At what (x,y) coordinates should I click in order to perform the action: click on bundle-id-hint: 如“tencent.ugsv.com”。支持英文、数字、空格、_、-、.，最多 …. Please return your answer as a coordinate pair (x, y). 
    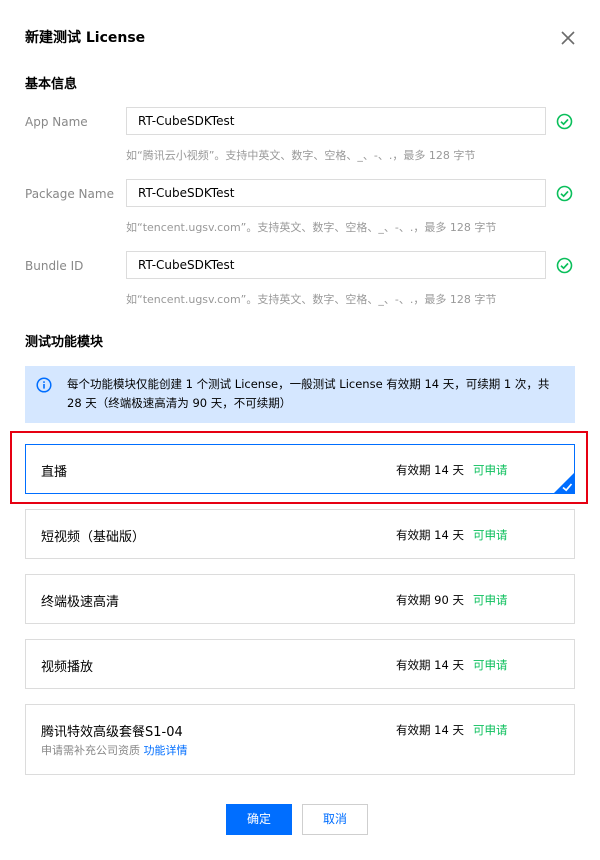
    Looking at the image, I should click on (311, 299).